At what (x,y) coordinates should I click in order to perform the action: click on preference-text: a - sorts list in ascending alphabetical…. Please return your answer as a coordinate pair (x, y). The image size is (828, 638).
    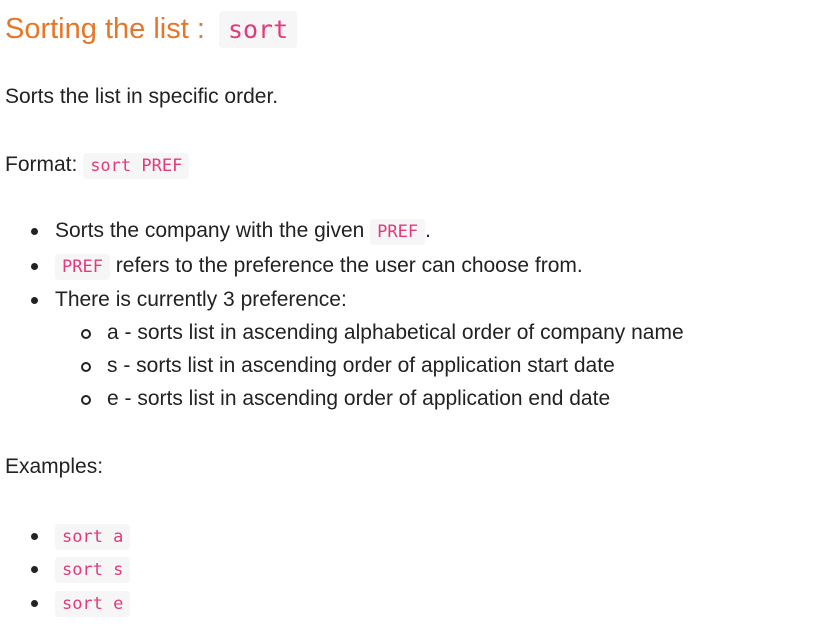
    Looking at the image, I should click on (395, 332).